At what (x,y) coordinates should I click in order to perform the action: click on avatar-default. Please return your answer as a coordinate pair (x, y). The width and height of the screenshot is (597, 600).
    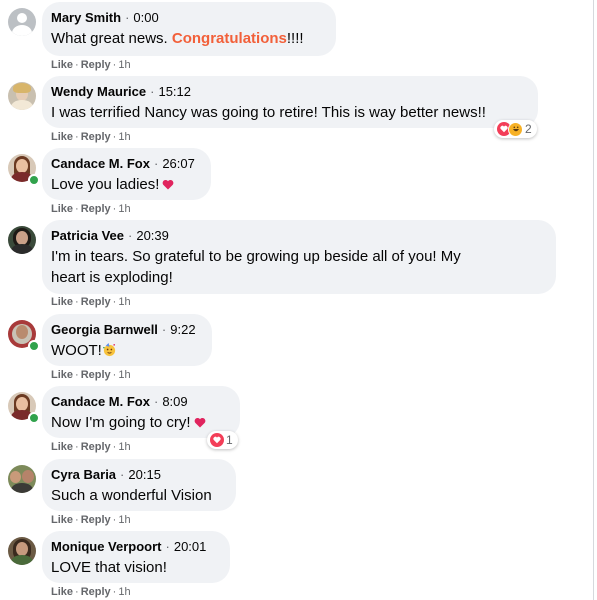
    Looking at the image, I should click on (22, 22).